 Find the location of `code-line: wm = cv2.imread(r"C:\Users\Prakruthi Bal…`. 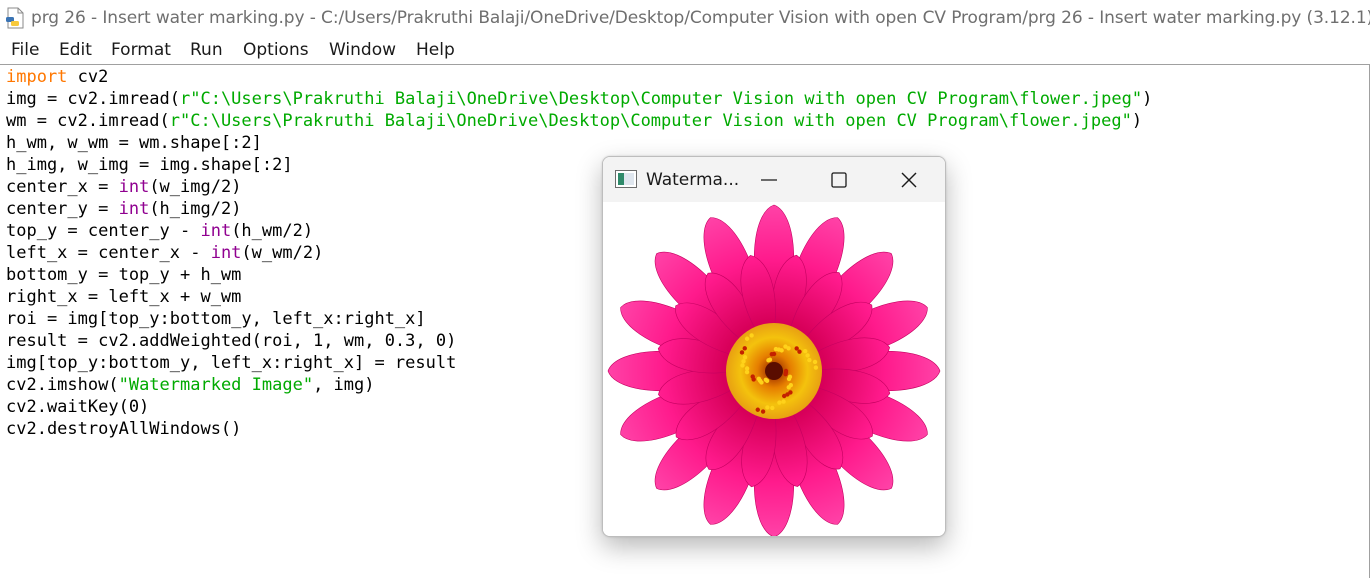

code-line: wm = cv2.imread(r"C:\Users\Prakruthi Bal… is located at coordinates (574, 121).